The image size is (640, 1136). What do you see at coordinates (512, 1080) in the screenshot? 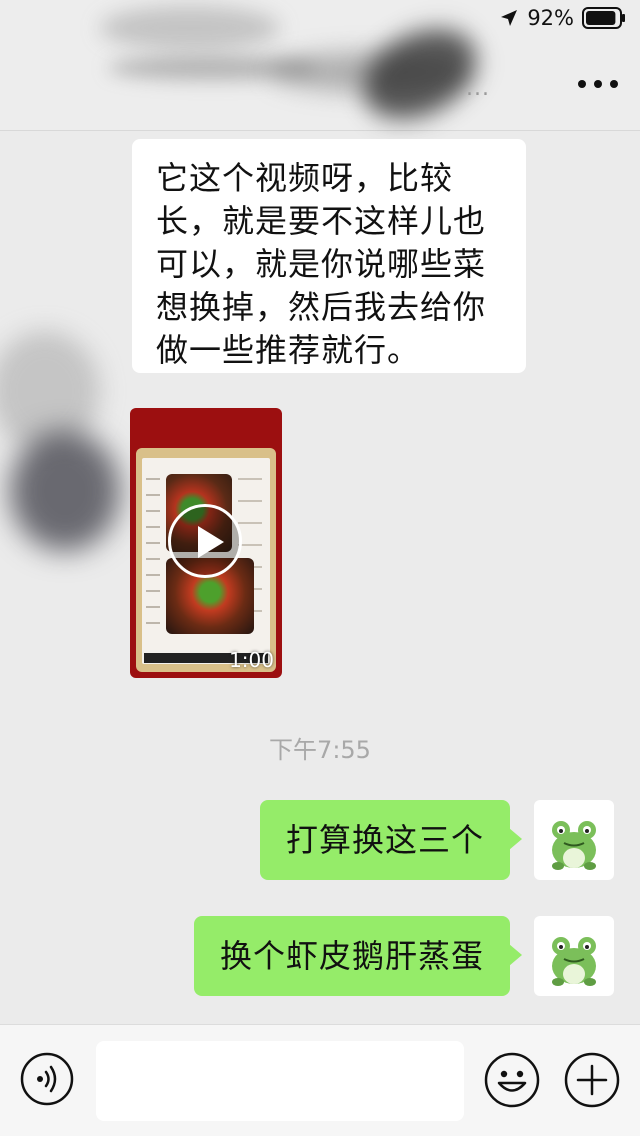
I see `emoji-icon` at bounding box center [512, 1080].